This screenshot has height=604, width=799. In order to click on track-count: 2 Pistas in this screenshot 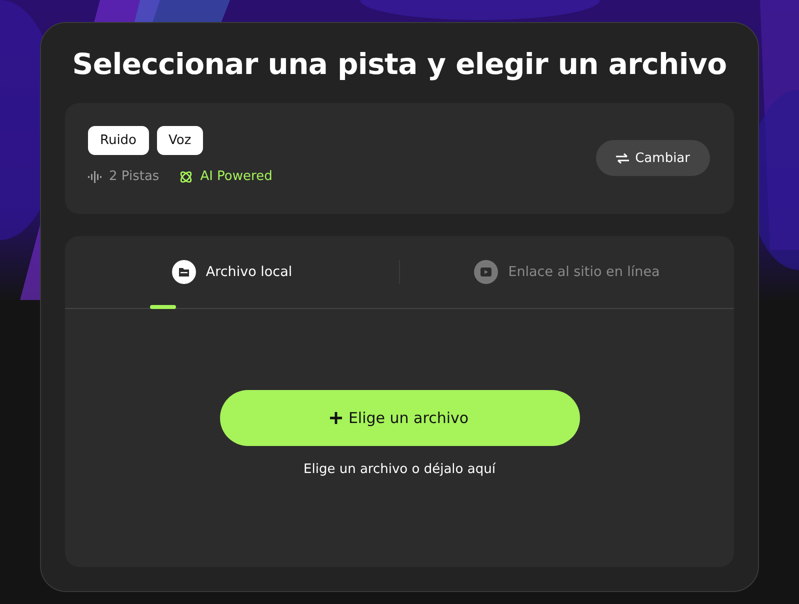, I will do `click(134, 176)`.